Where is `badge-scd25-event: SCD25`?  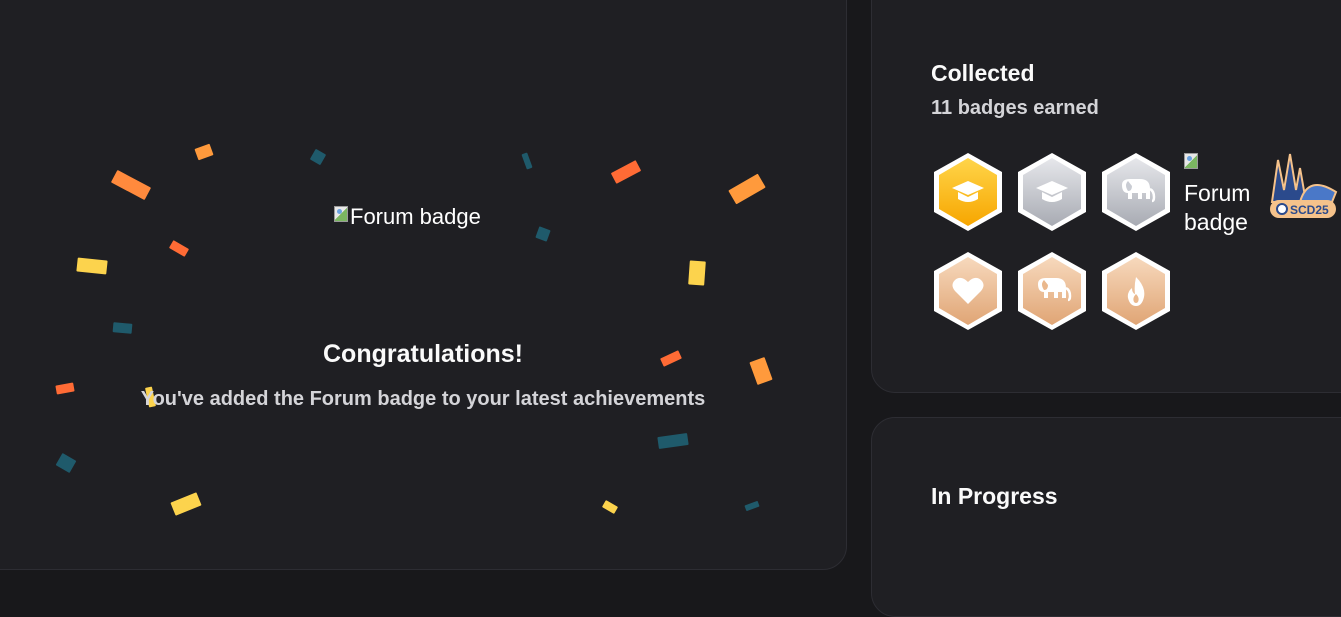
badge-scd25-event: SCD25 is located at coordinates (1303, 186).